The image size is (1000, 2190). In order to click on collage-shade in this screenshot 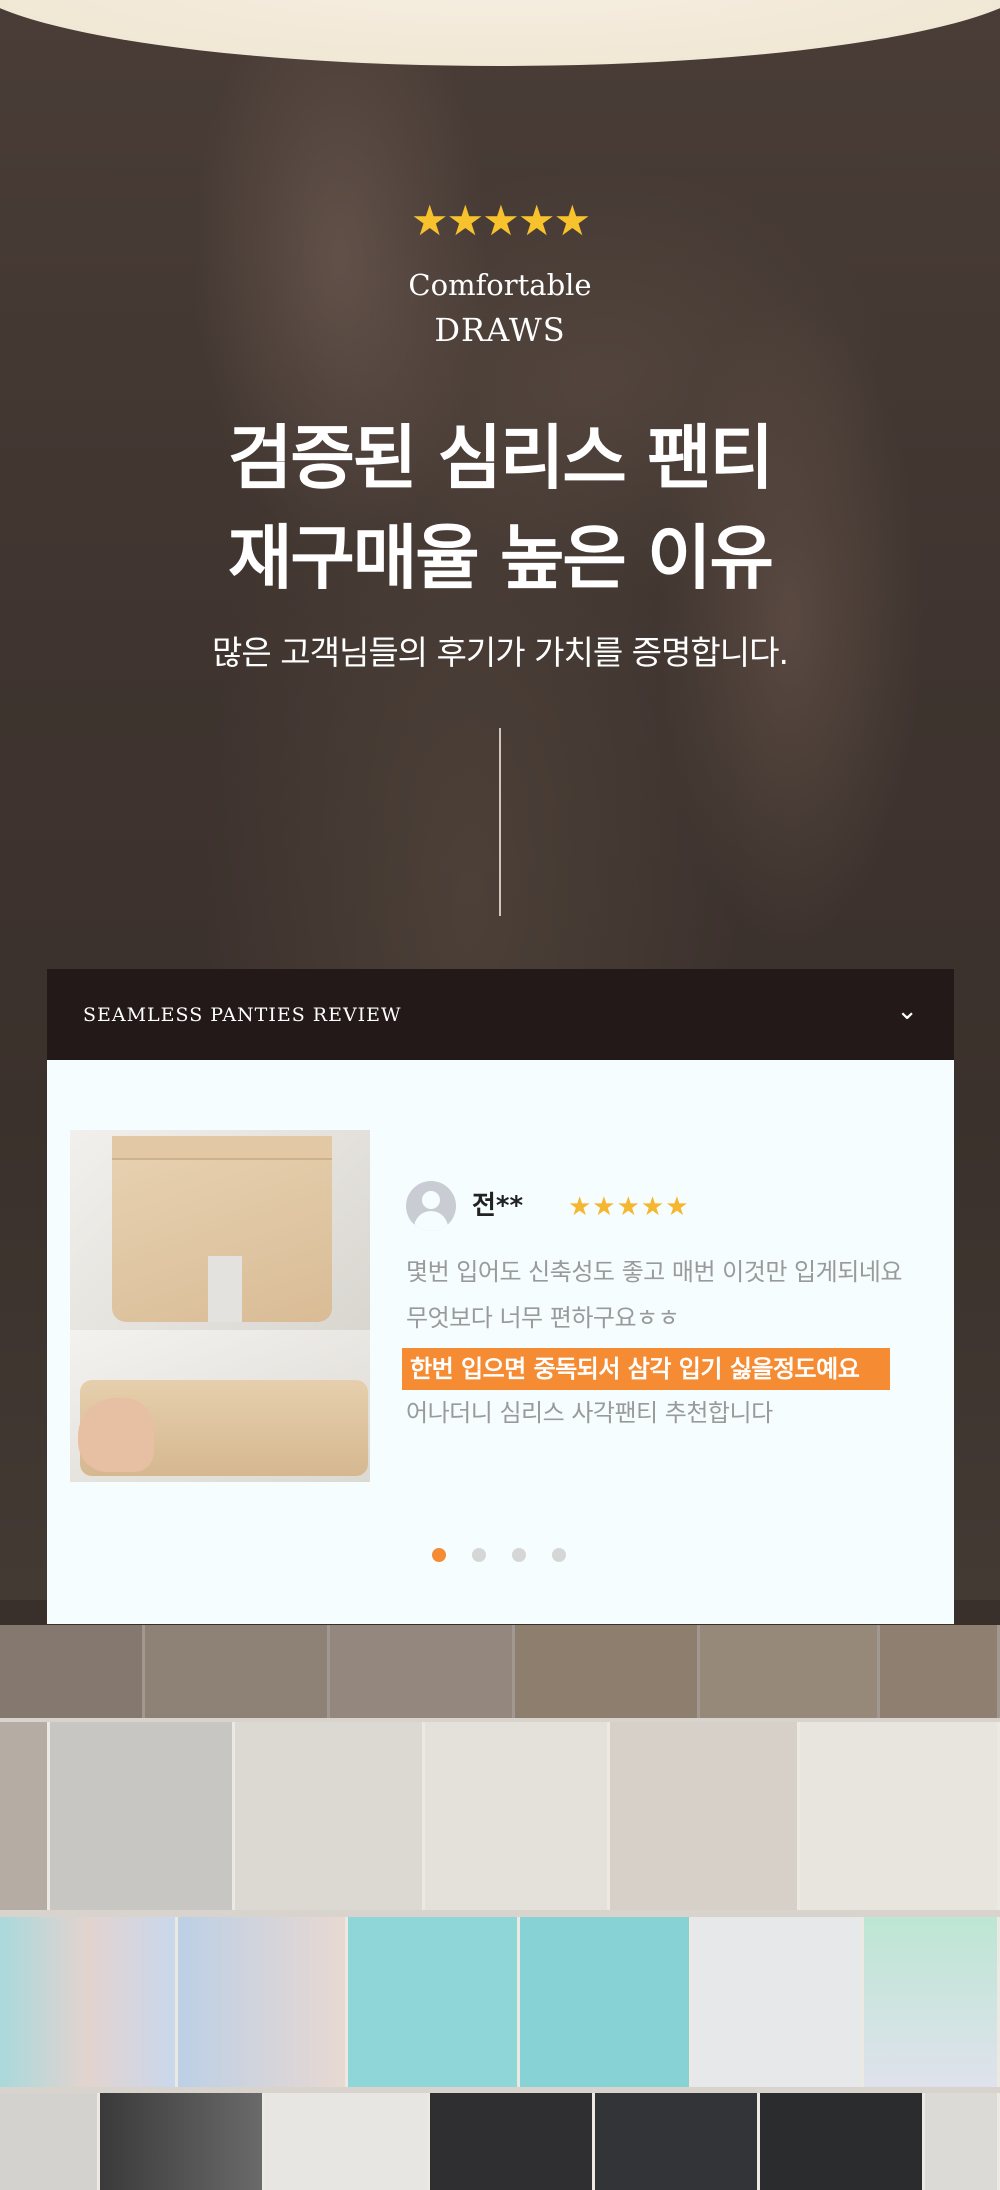, I will do `click(500, 1671)`.